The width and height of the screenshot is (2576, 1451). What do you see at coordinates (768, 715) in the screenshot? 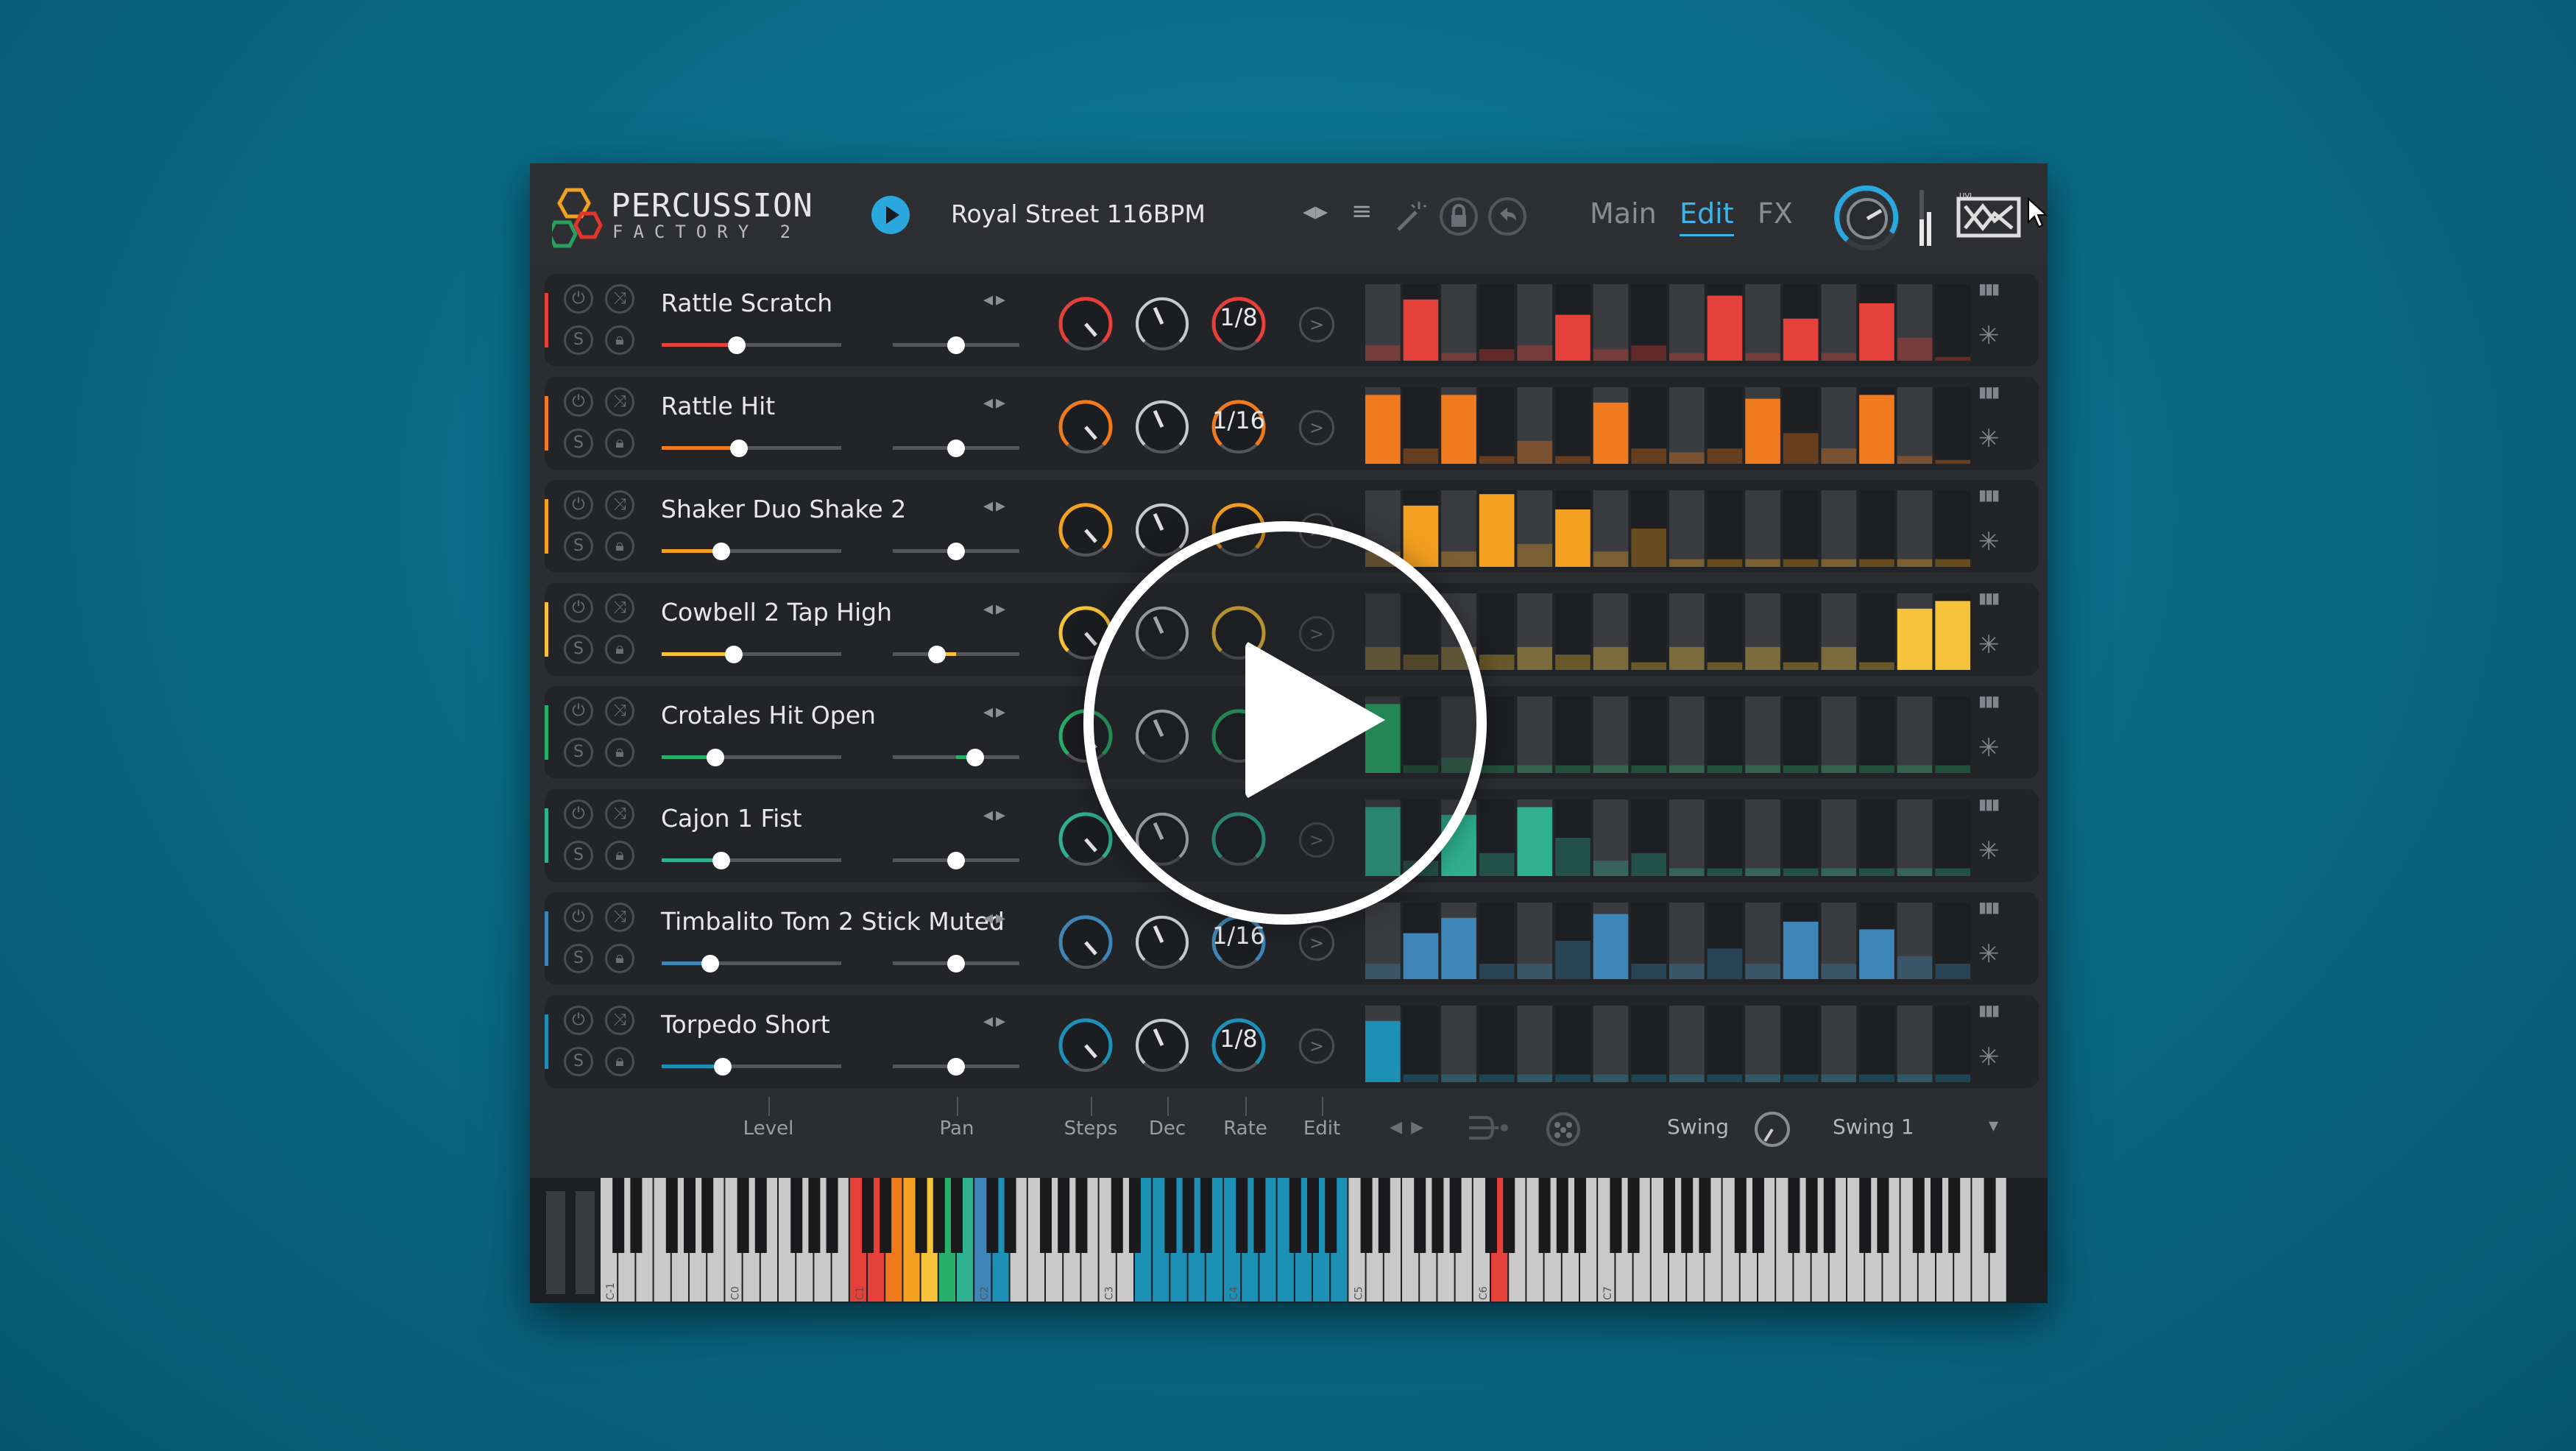
I see `track-name: Crotales Hit Open` at bounding box center [768, 715].